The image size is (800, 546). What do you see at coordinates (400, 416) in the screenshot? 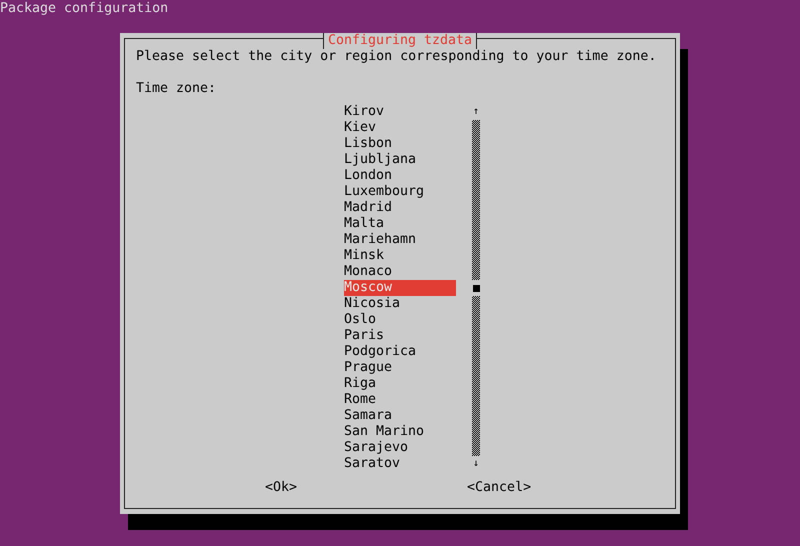
I see `list-item: Samara` at bounding box center [400, 416].